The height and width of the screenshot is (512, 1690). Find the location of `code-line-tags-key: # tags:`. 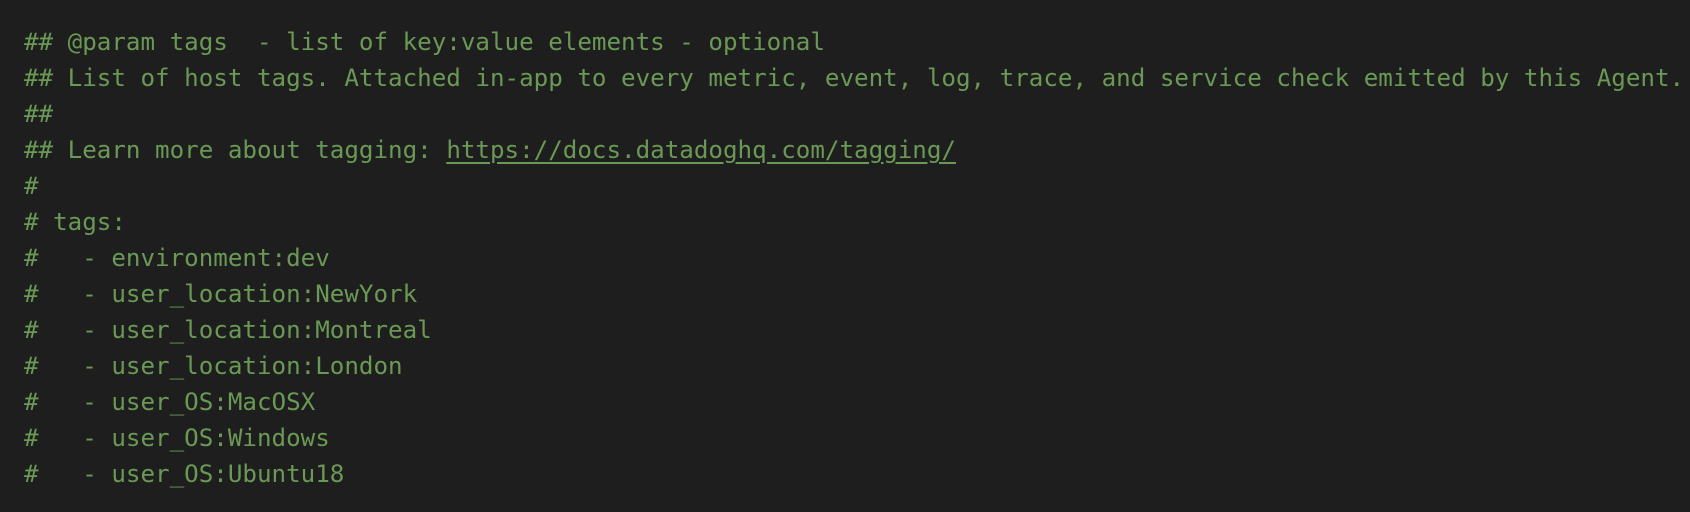

code-line-tags-key: # tags: is located at coordinates (75, 222).